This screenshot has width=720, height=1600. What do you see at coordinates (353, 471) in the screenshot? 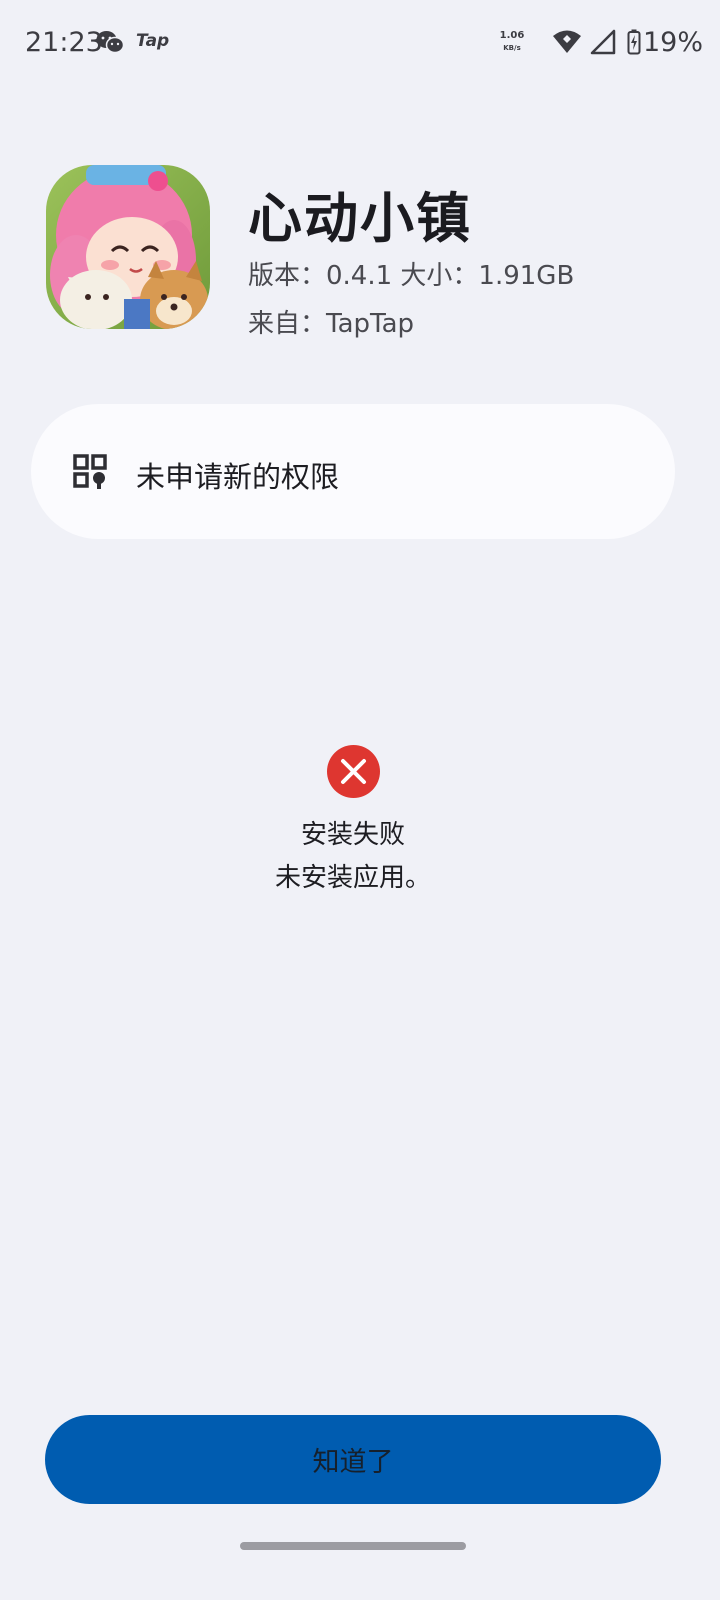
I see `permission-card: 未申请新的权限` at bounding box center [353, 471].